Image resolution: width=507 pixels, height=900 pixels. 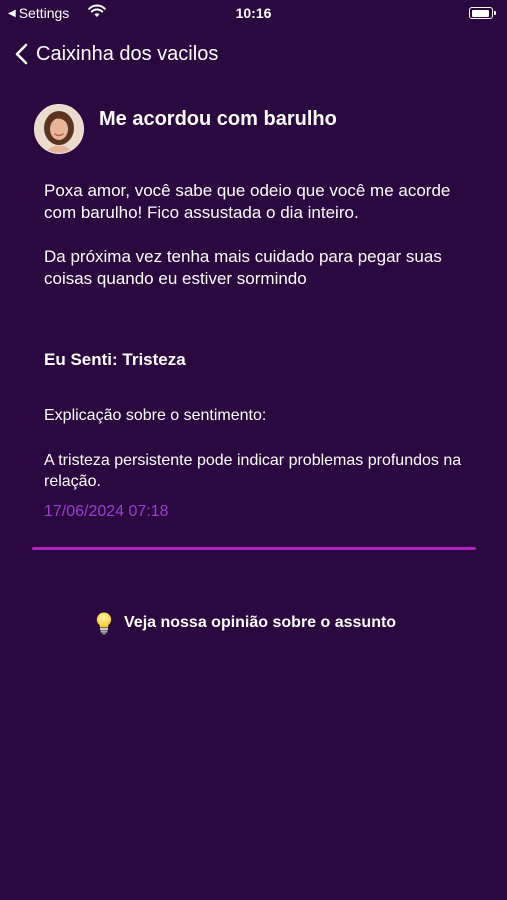 I want to click on avatar, so click(x=59, y=129).